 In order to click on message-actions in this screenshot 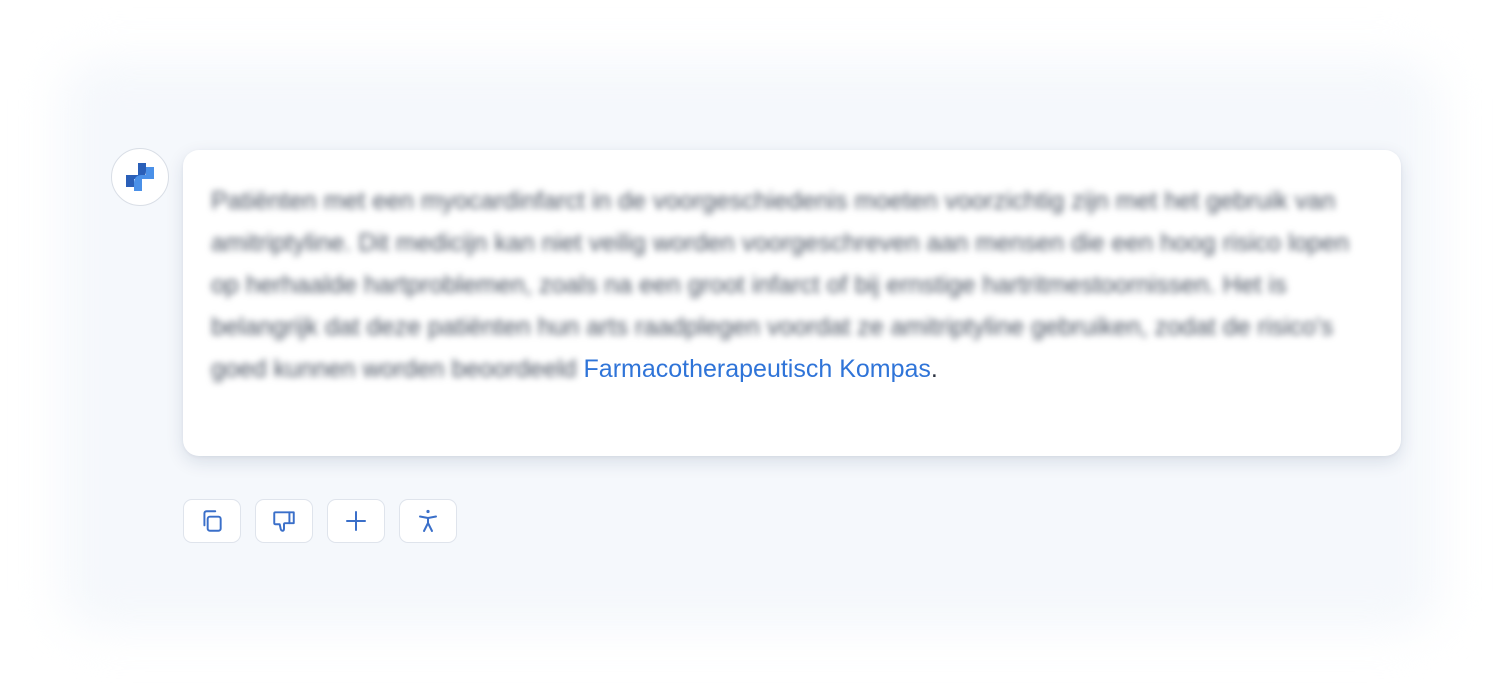, I will do `click(320, 521)`.